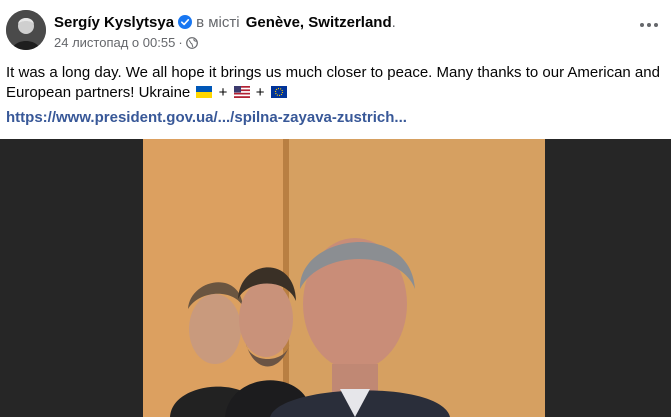  I want to click on ukraine-flag-icon, so click(204, 91).